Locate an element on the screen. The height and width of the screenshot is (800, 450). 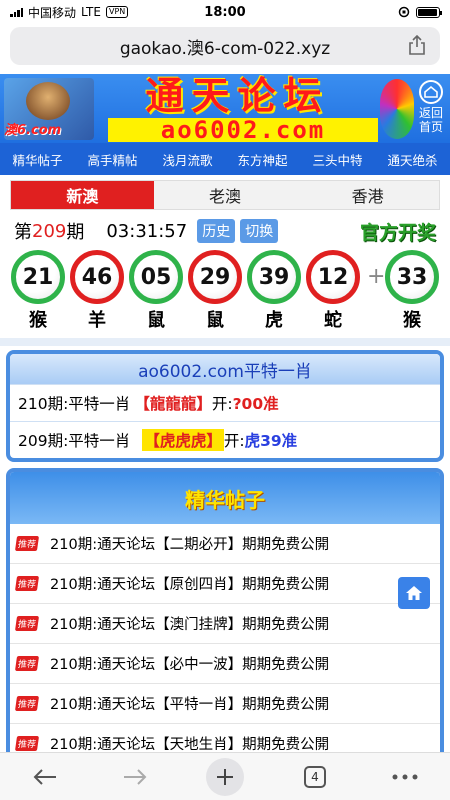
address-bar: gaokao.澳6-com-022.xyz is located at coordinates (225, 46).